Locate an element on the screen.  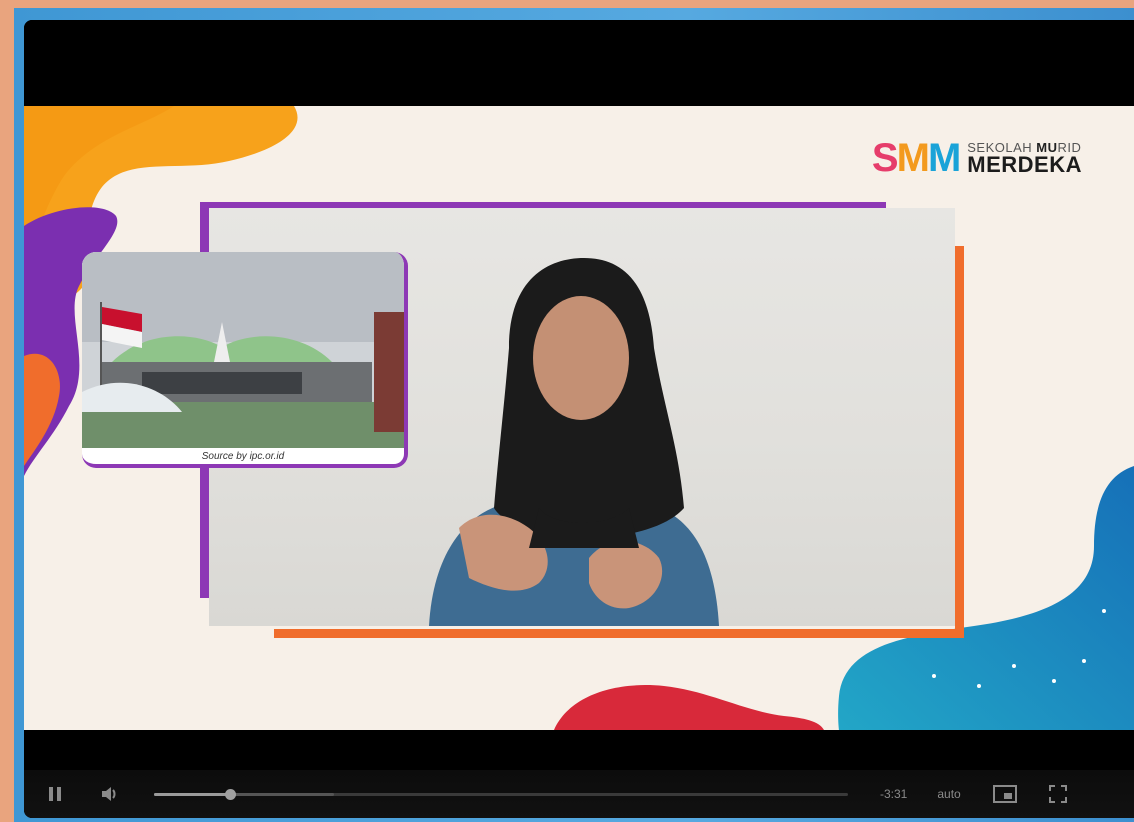
logo-letter-m1: M is located at coordinates (913, 158).